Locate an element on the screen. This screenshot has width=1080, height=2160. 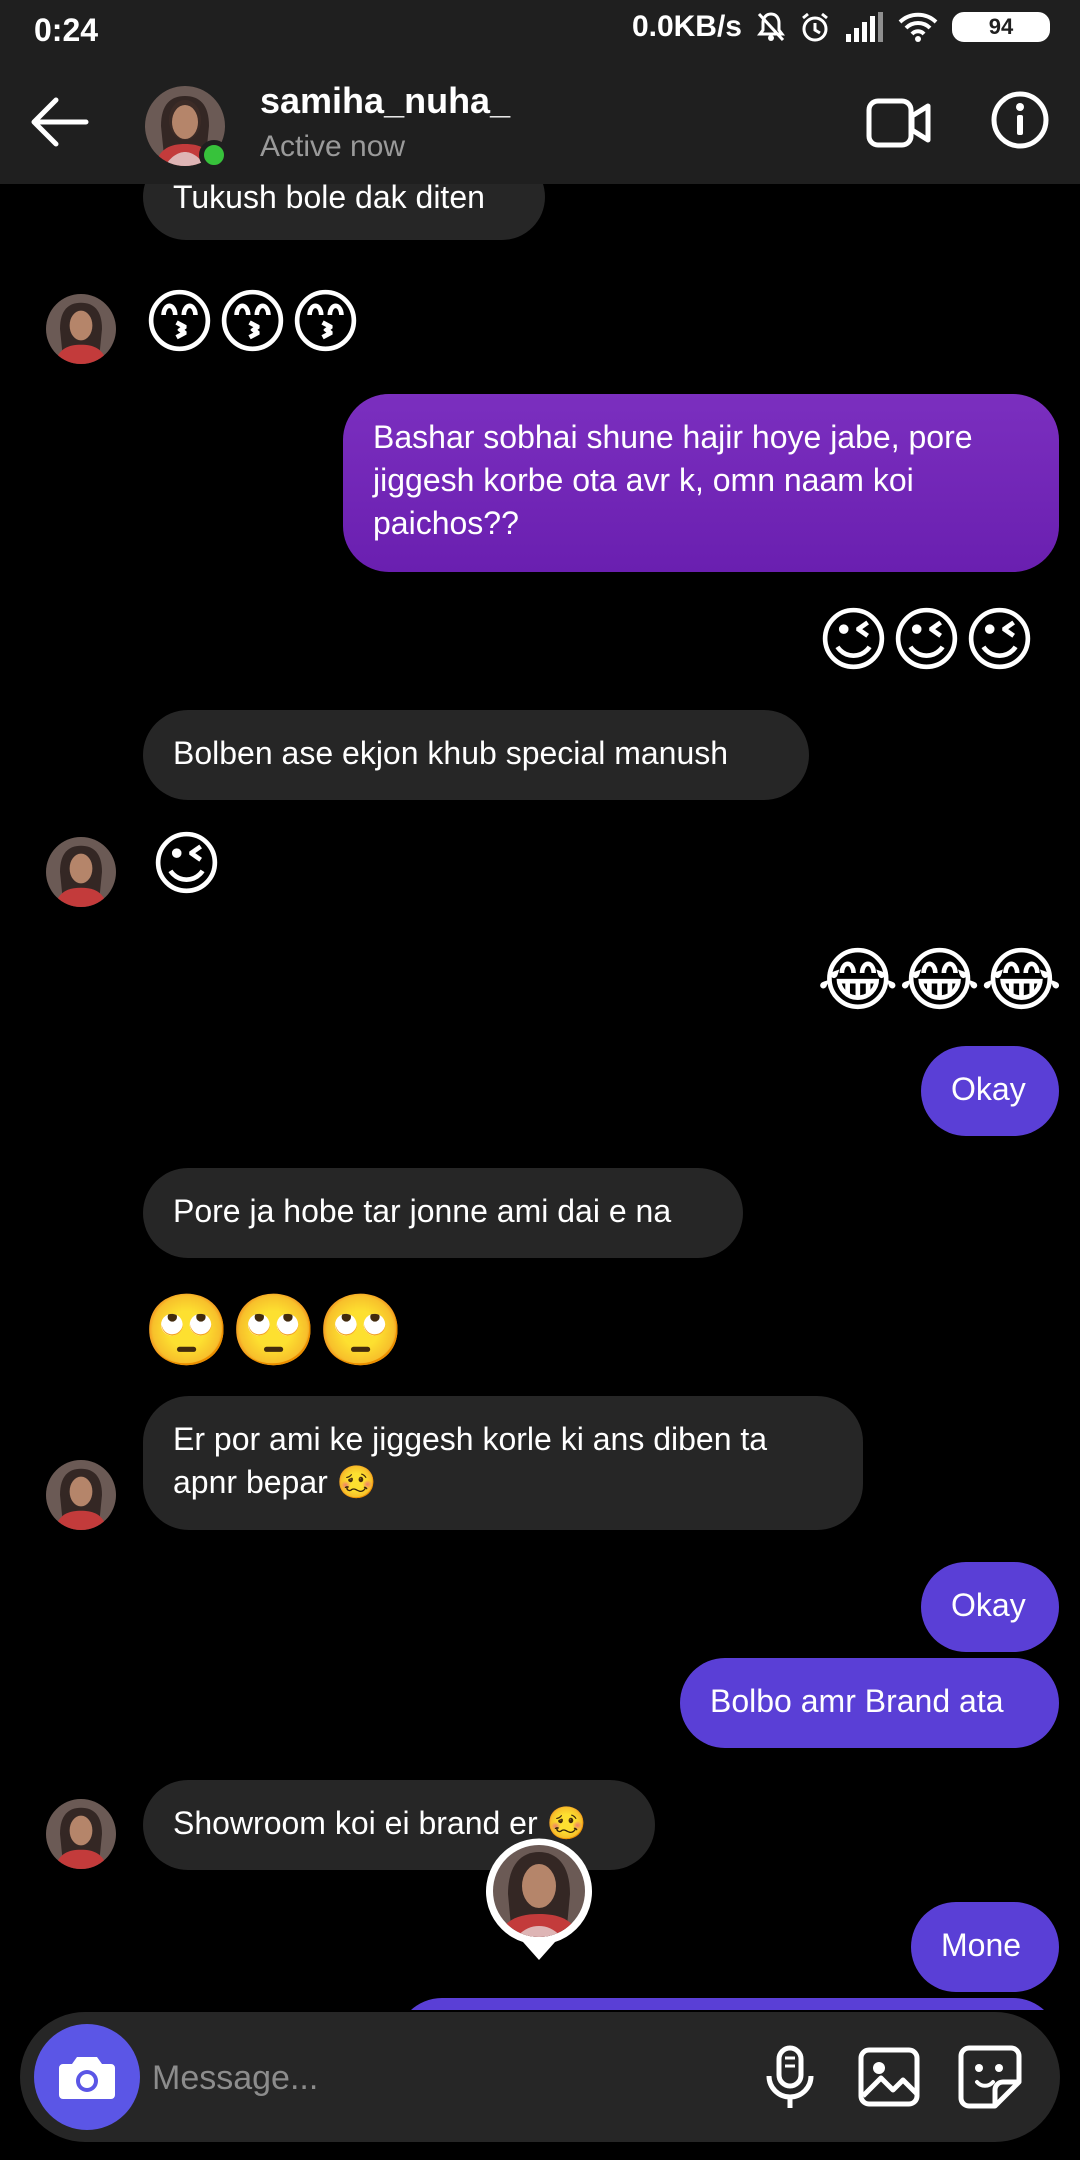
outgoing-emoji-message: 😂😂😂 is located at coordinates (939, 980).